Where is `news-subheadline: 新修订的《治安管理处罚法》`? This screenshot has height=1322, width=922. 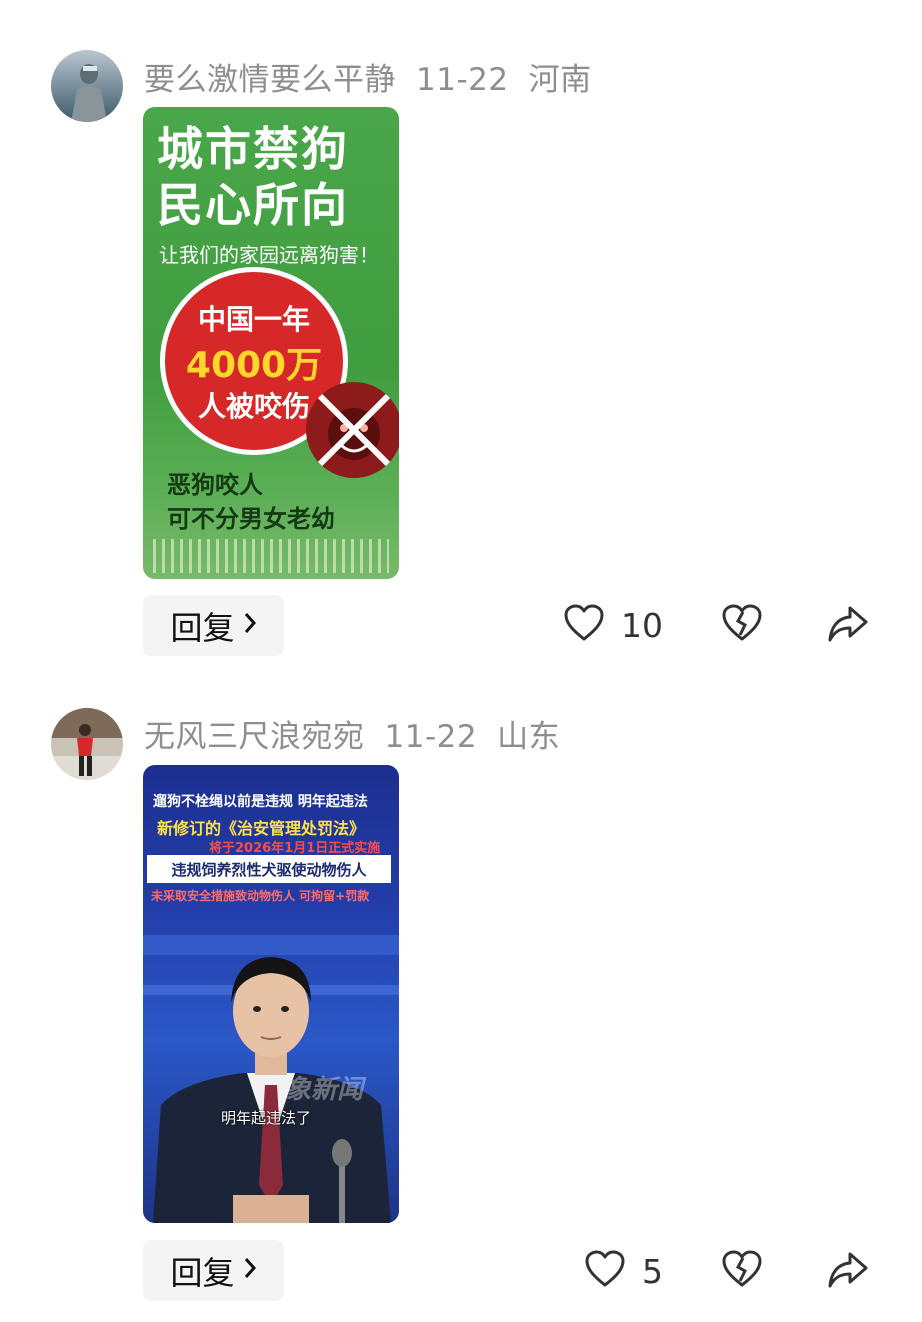
news-subheadline: 新修订的《治安管理处罚法》 is located at coordinates (261, 828).